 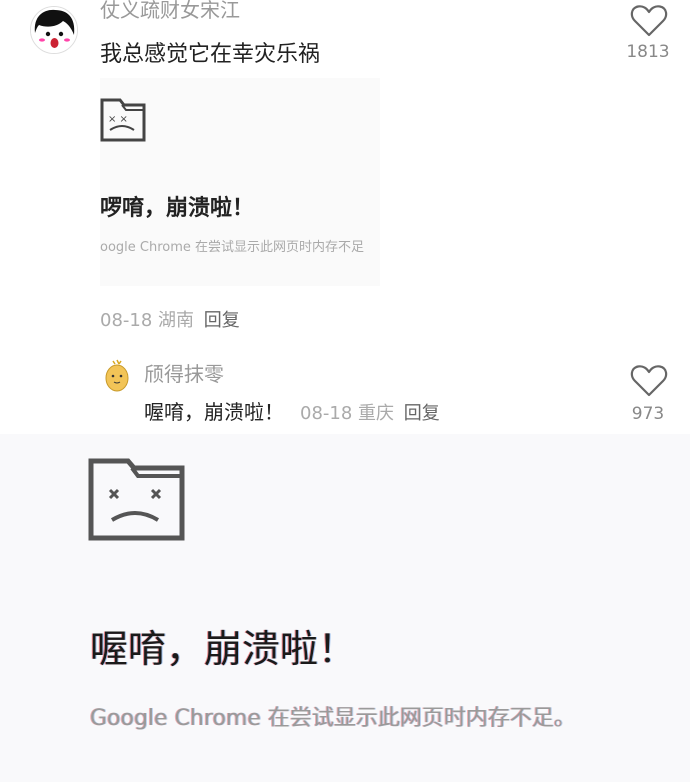 I want to click on sad-folder-icon: × ×, so click(x=123, y=120).